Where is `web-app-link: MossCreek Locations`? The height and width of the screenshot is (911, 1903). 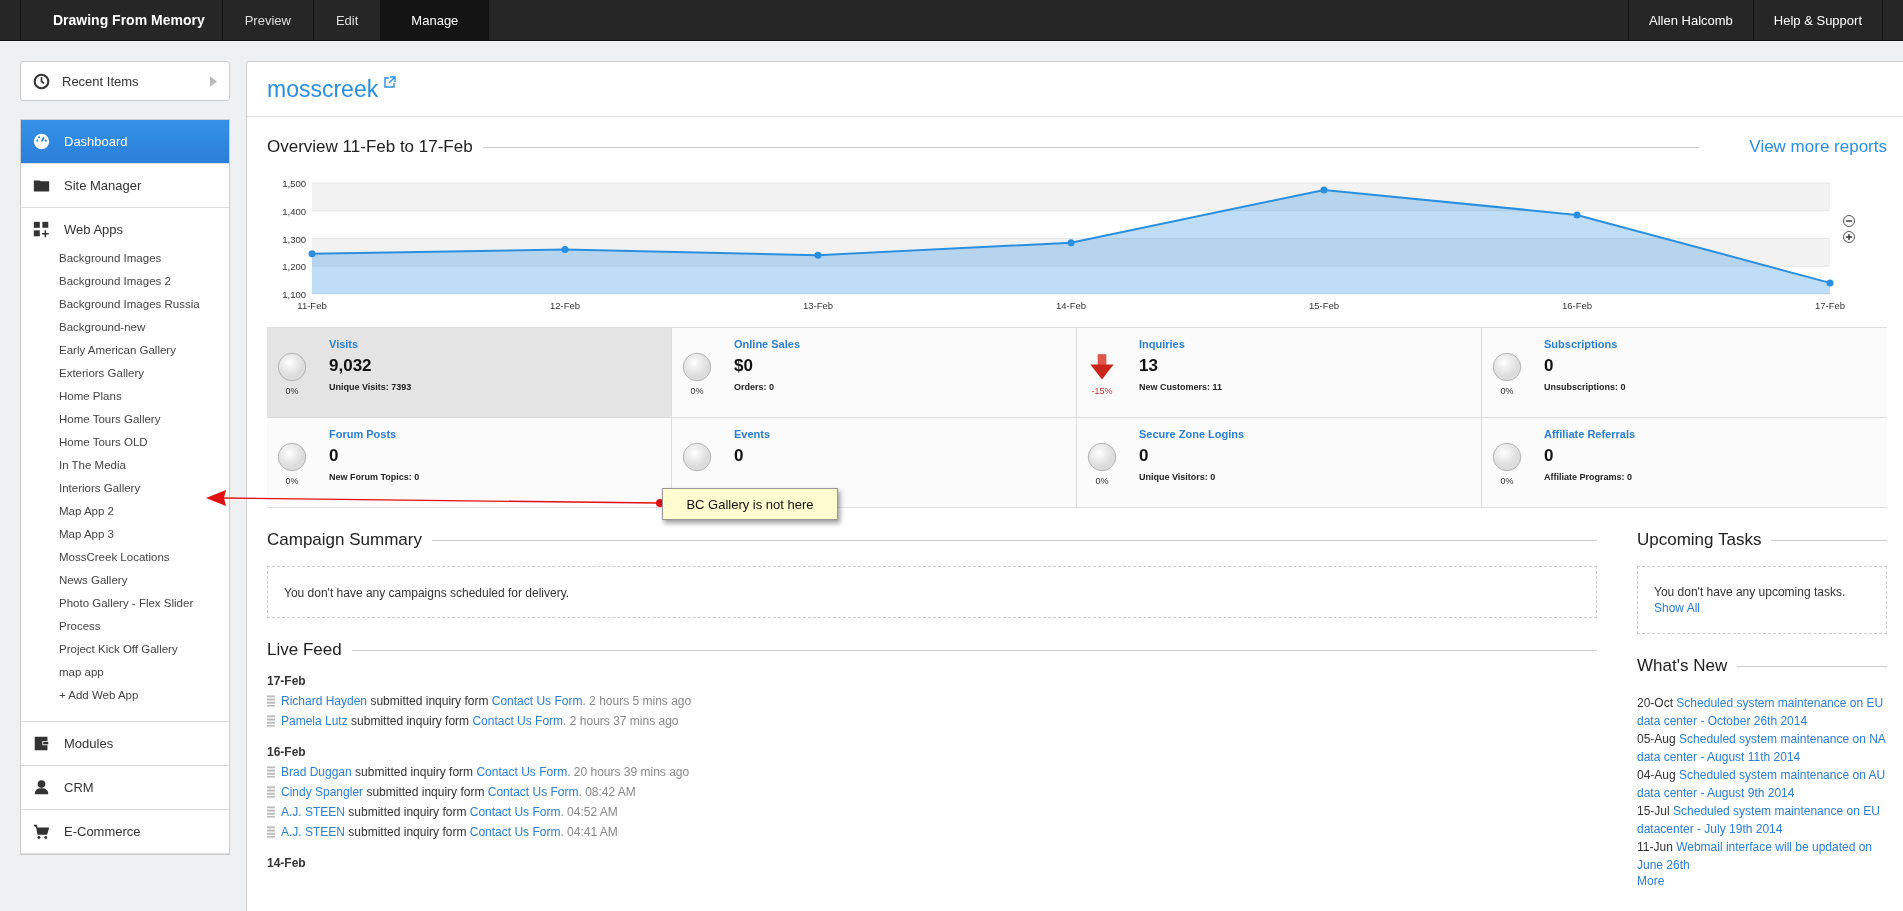
web-app-link: MossCreek Locations is located at coordinates (134, 557).